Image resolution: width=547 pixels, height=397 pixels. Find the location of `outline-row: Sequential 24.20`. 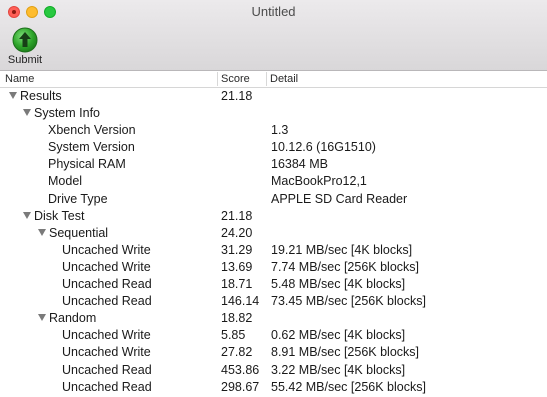

outline-row: Sequential 24.20 is located at coordinates (273, 233).